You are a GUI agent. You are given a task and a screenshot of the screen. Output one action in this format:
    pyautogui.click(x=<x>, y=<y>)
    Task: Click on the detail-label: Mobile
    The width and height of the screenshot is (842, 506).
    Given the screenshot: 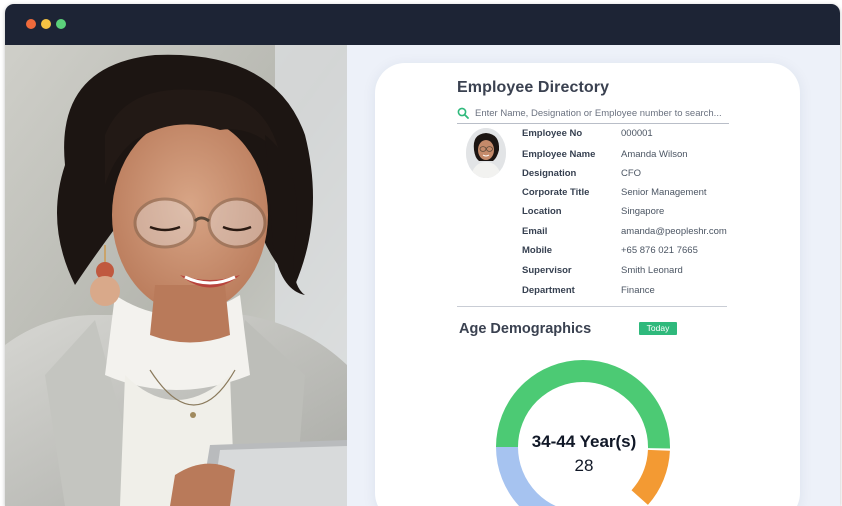 What is the action you would take?
    pyautogui.click(x=537, y=250)
    